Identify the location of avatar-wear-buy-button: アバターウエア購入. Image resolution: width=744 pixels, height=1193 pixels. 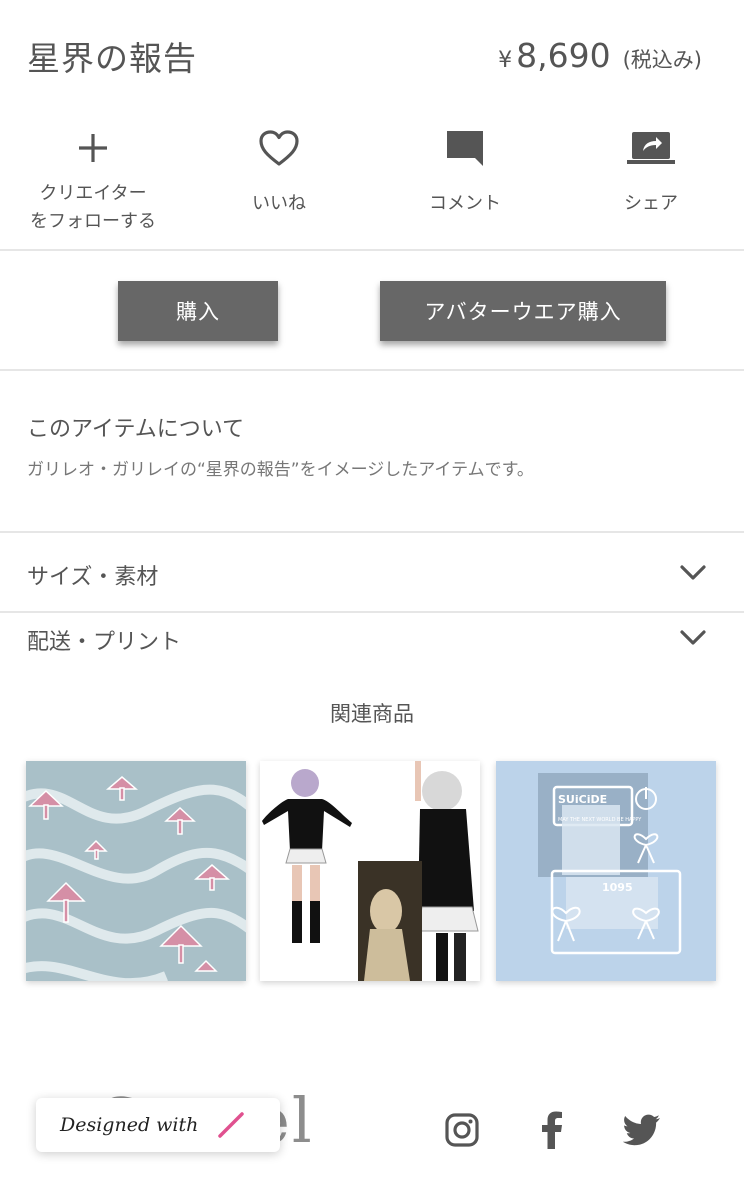
(523, 311).